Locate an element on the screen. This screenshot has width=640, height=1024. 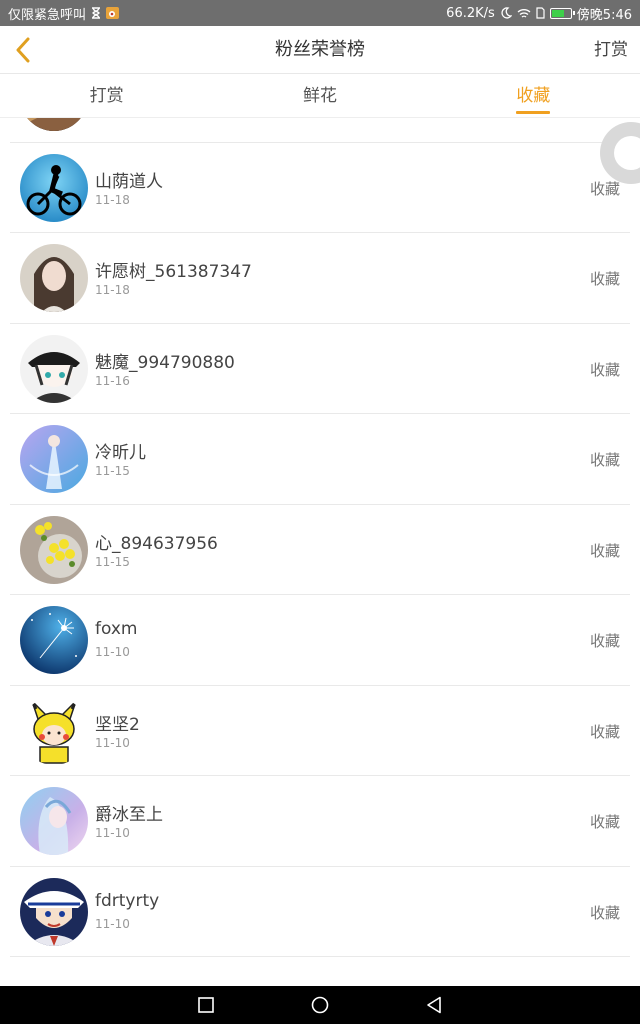
user-name: 爵冰至上 is located at coordinates (129, 815).